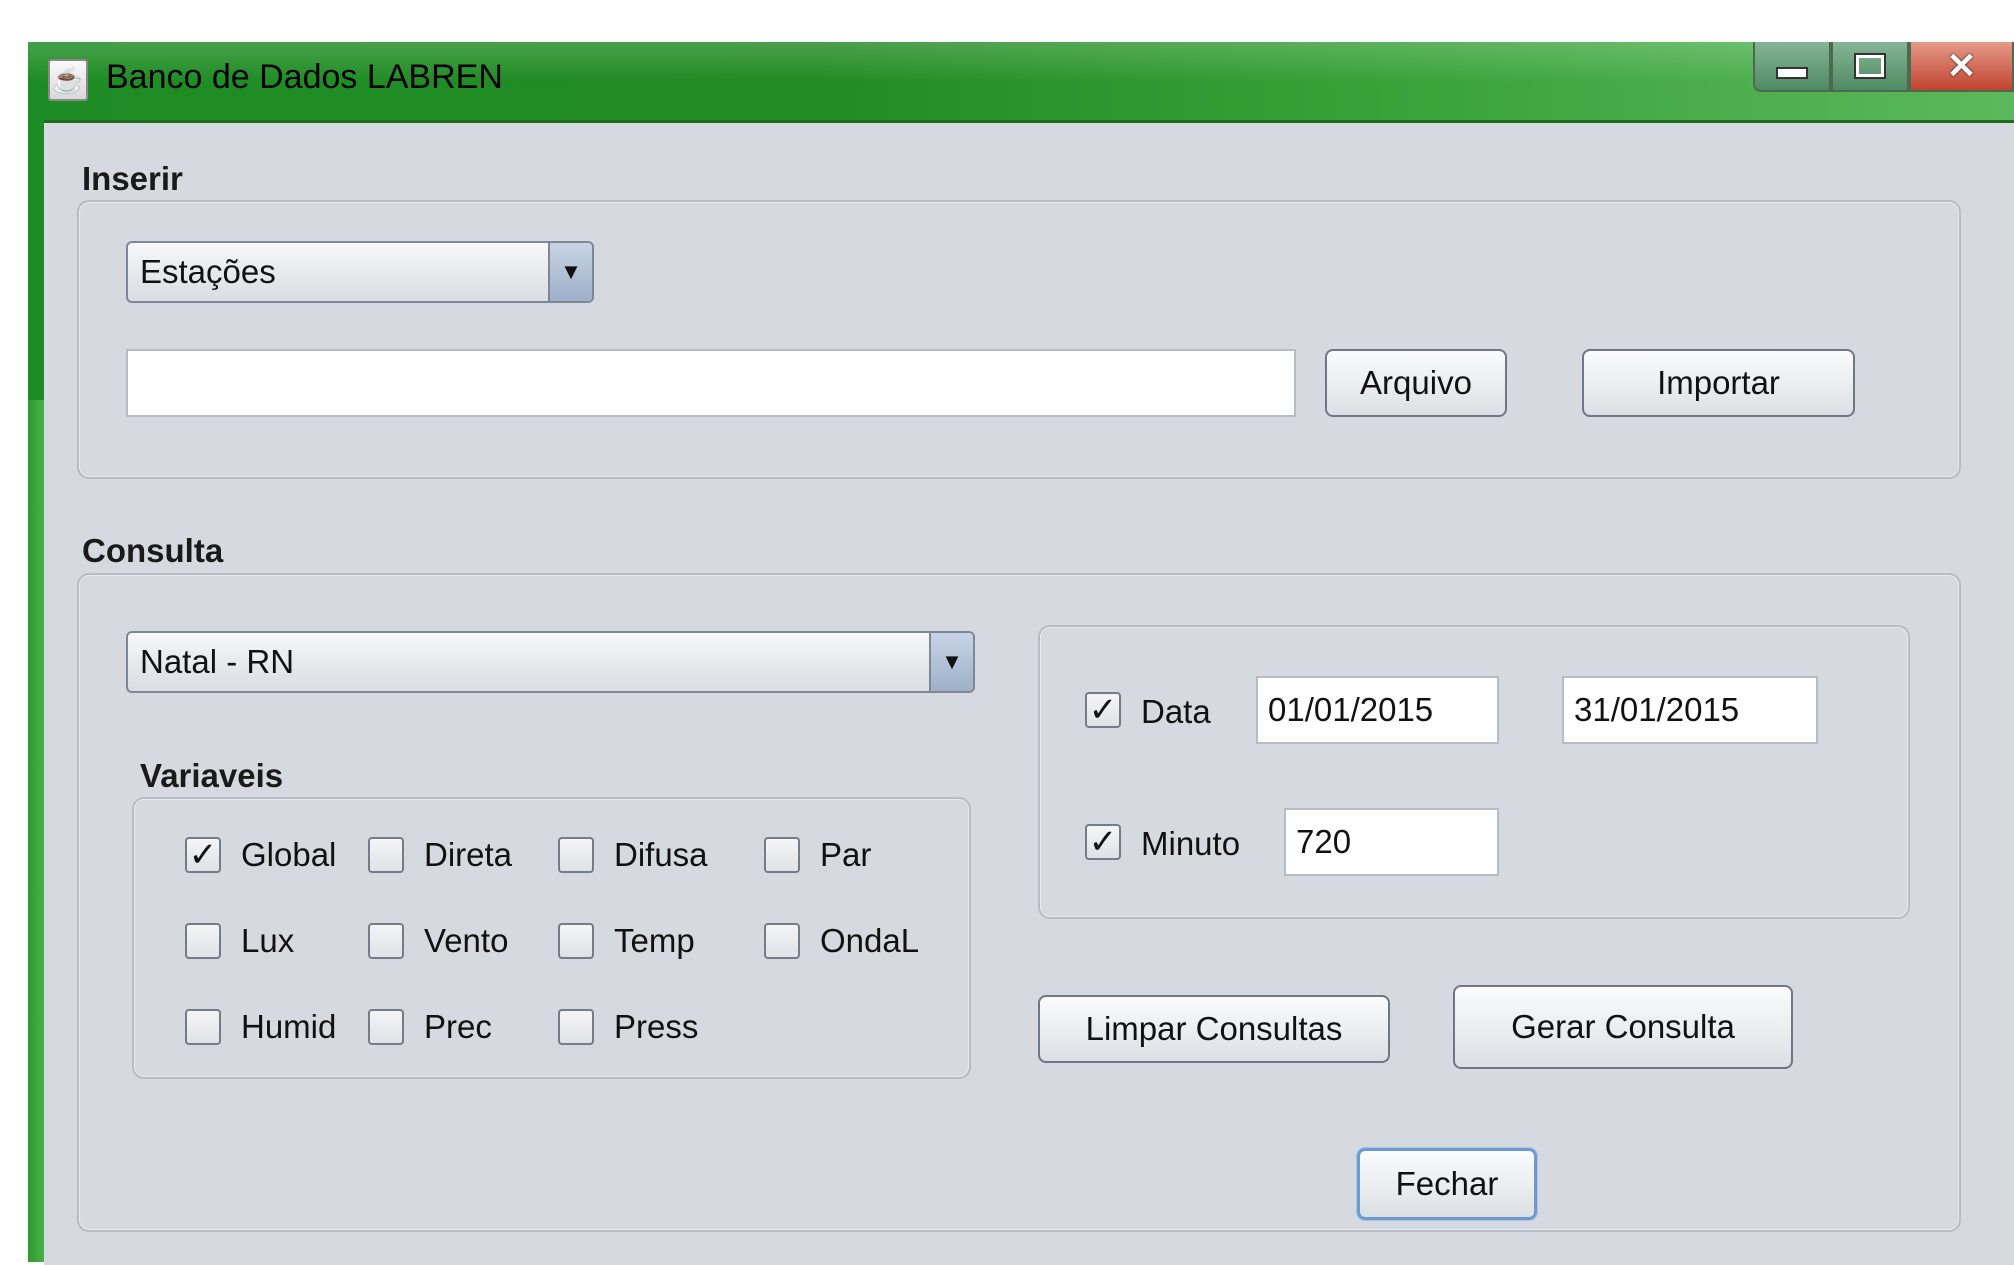 This screenshot has width=2014, height=1265. Describe the element at coordinates (1377, 710) in the screenshot. I see `data-start-input: 01/01/2015` at that location.